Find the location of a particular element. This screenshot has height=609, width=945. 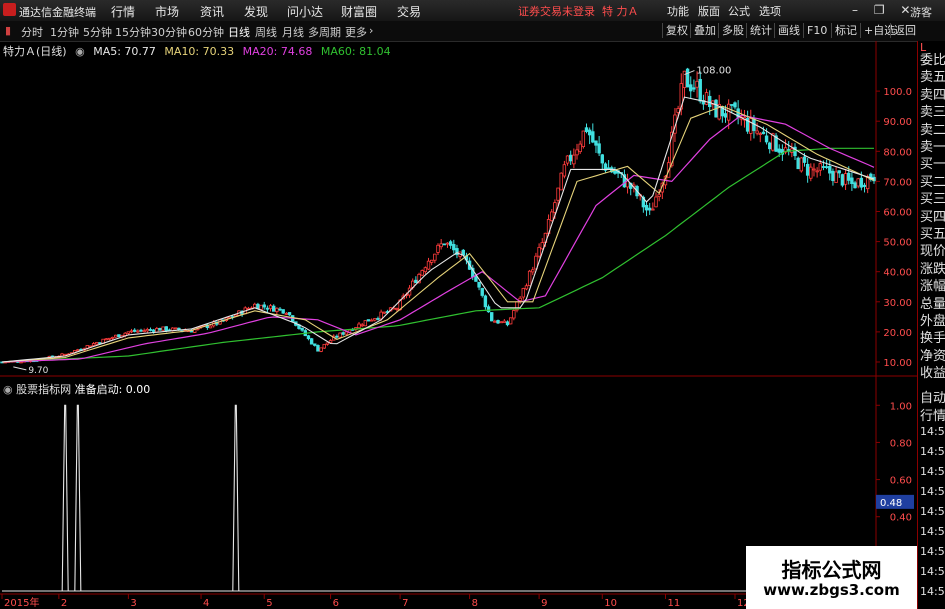

period-more: 更多 is located at coordinates (356, 32).